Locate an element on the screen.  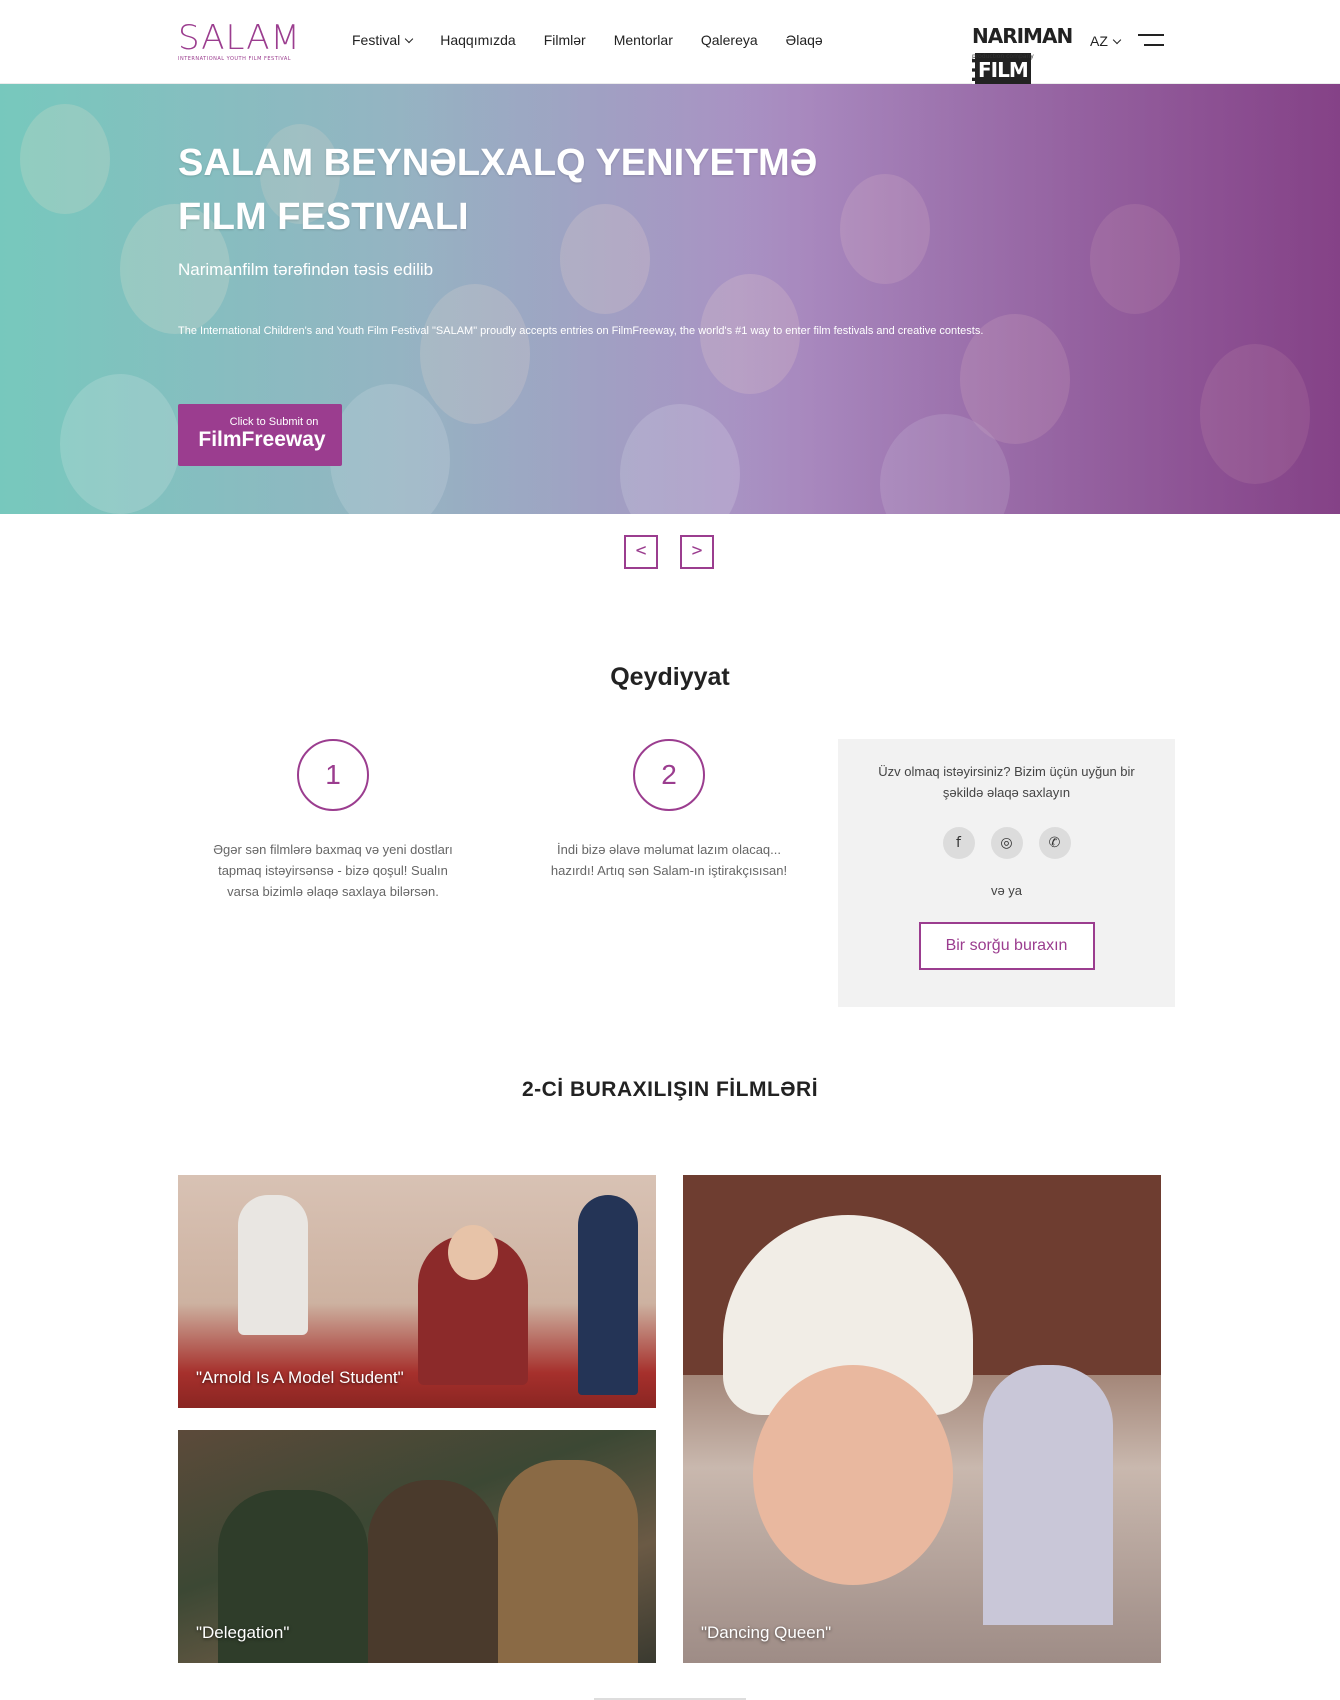
language-selector: AZ is located at coordinates (1106, 41).